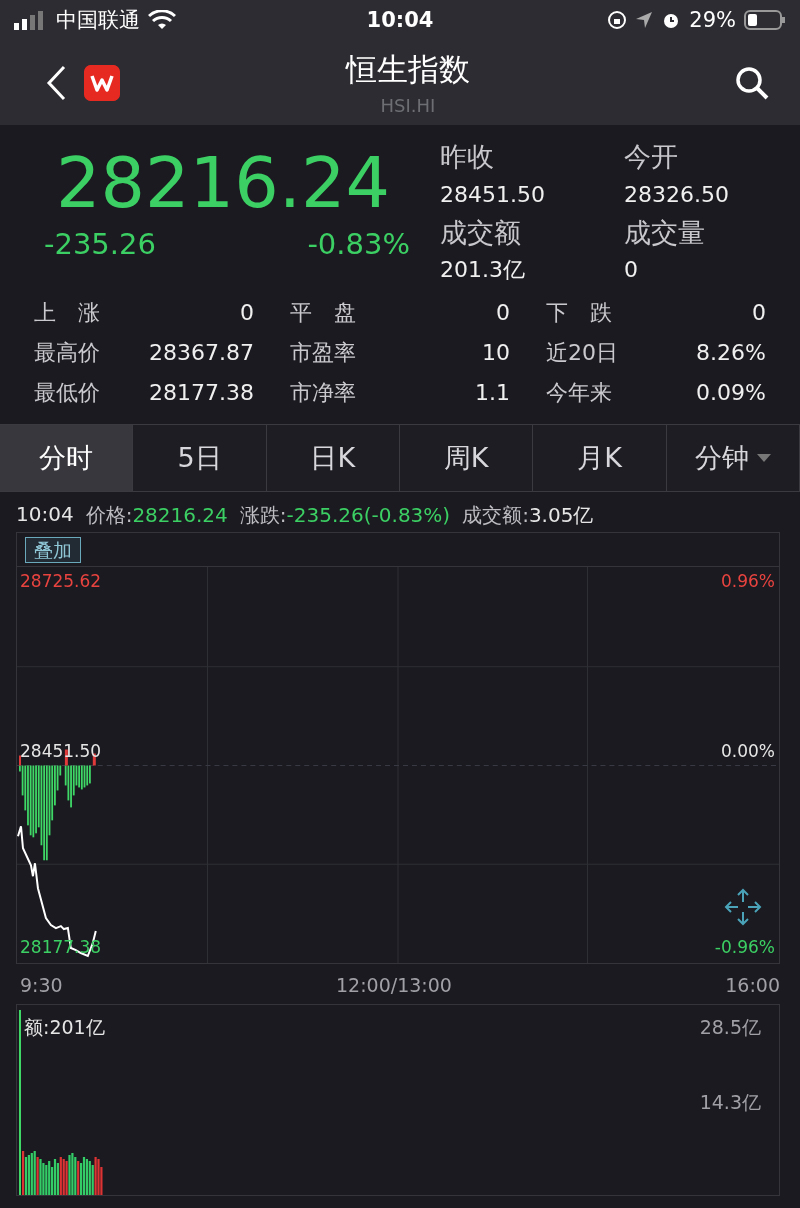  What do you see at coordinates (617, 20) in the screenshot?
I see `rotation-lock-icon` at bounding box center [617, 20].